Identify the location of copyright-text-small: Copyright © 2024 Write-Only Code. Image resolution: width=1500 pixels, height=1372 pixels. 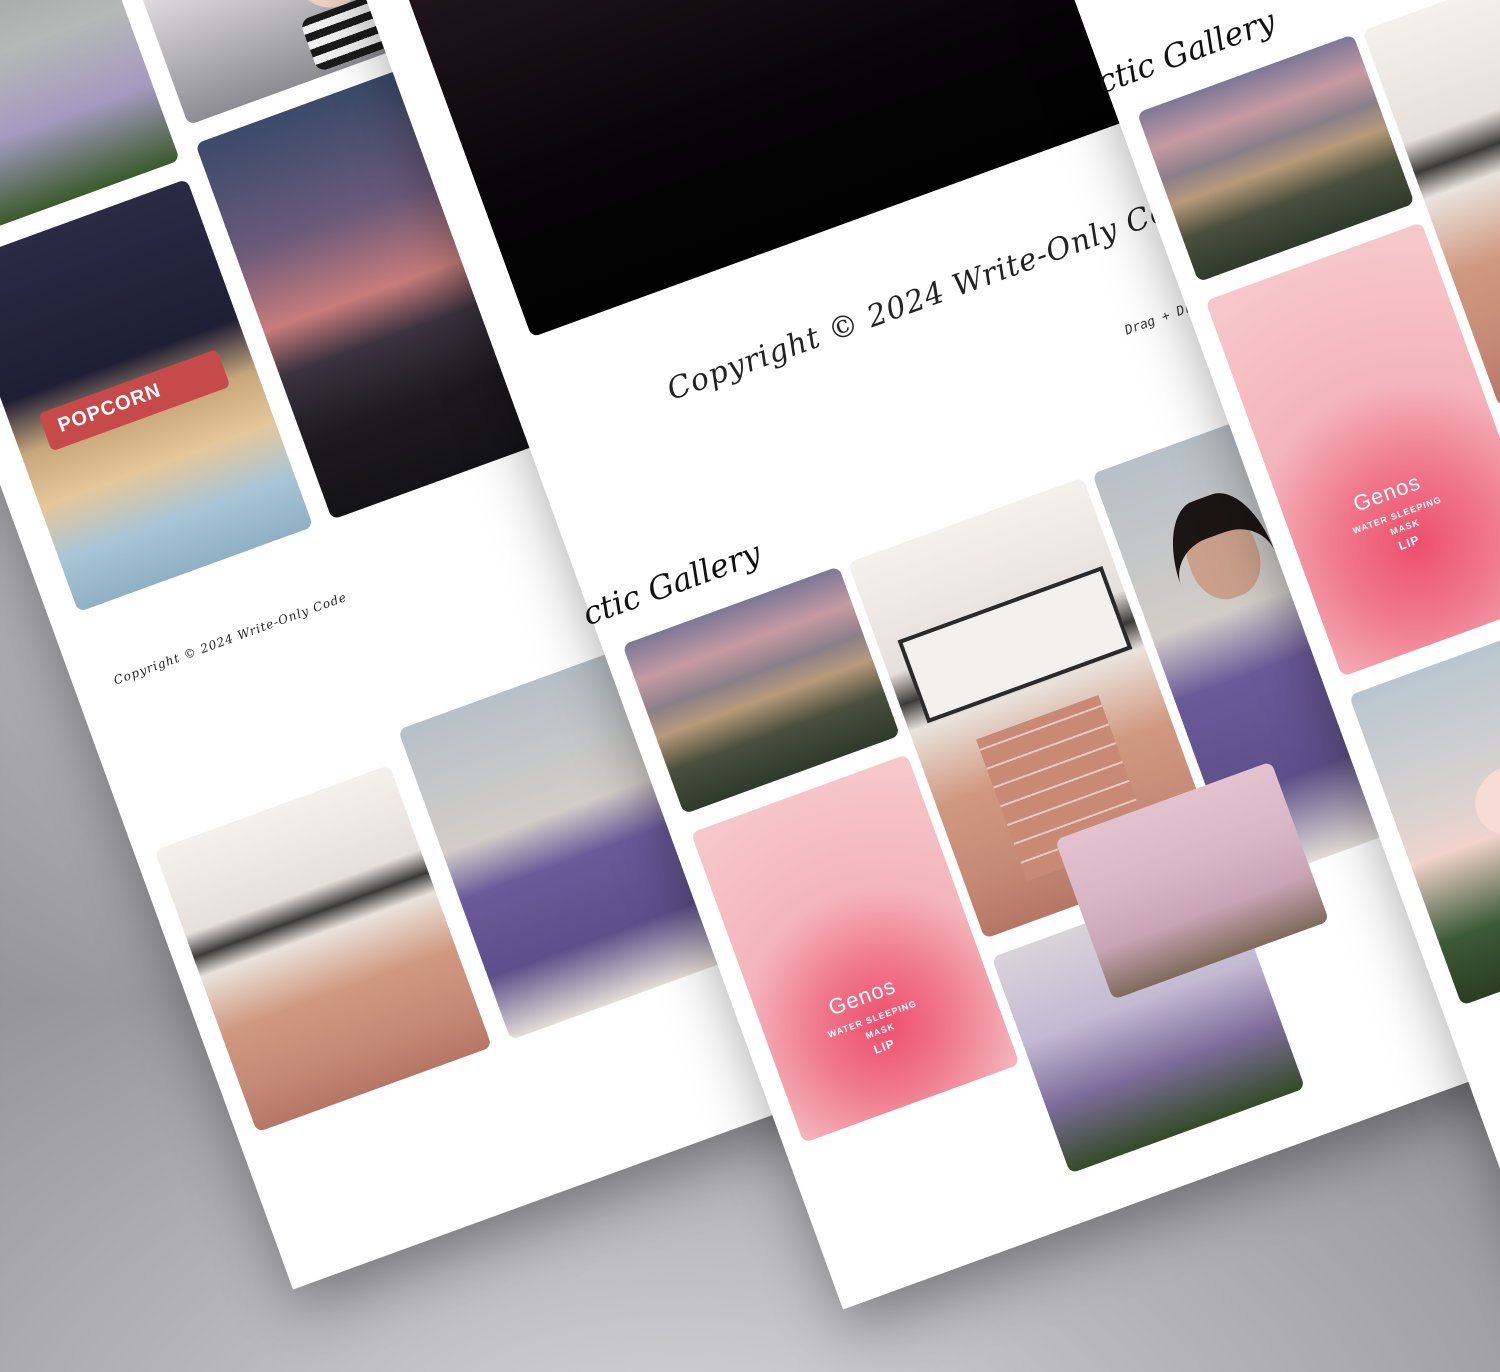
(230, 638).